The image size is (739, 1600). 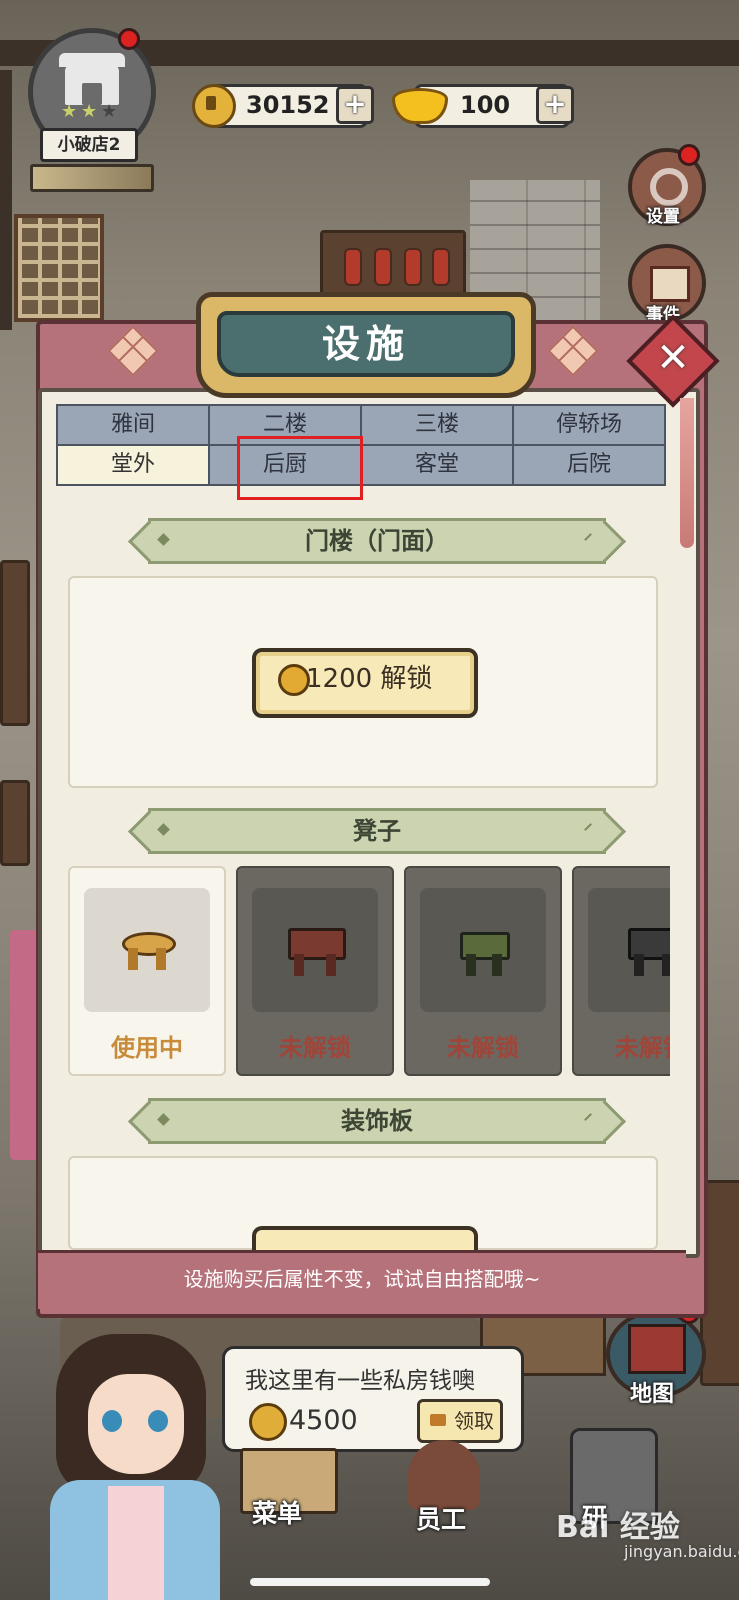 What do you see at coordinates (360, 1381) in the screenshot?
I see `speech-text: 我这里有一些私房钱噢` at bounding box center [360, 1381].